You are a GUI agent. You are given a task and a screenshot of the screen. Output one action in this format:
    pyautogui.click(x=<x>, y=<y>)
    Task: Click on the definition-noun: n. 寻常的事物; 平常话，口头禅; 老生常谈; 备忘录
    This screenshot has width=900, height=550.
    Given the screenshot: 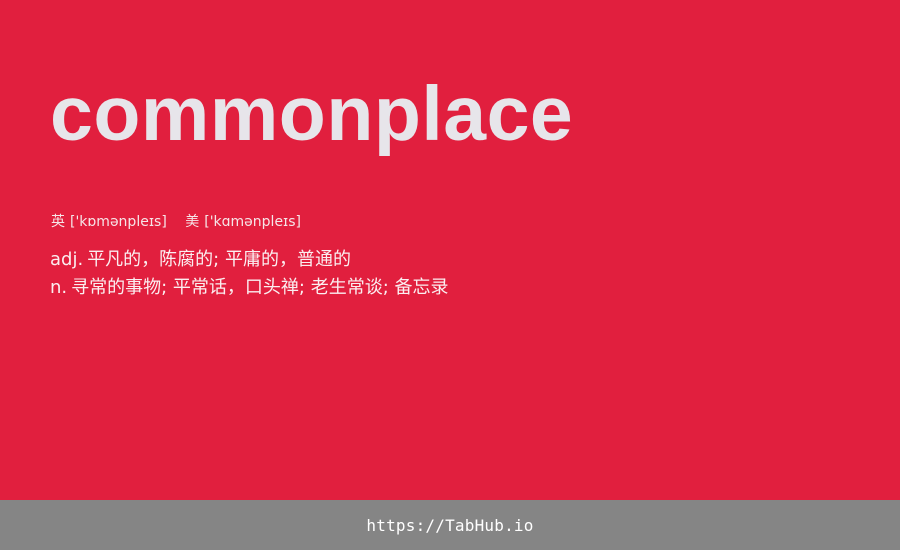 What is the action you would take?
    pyautogui.click(x=249, y=288)
    